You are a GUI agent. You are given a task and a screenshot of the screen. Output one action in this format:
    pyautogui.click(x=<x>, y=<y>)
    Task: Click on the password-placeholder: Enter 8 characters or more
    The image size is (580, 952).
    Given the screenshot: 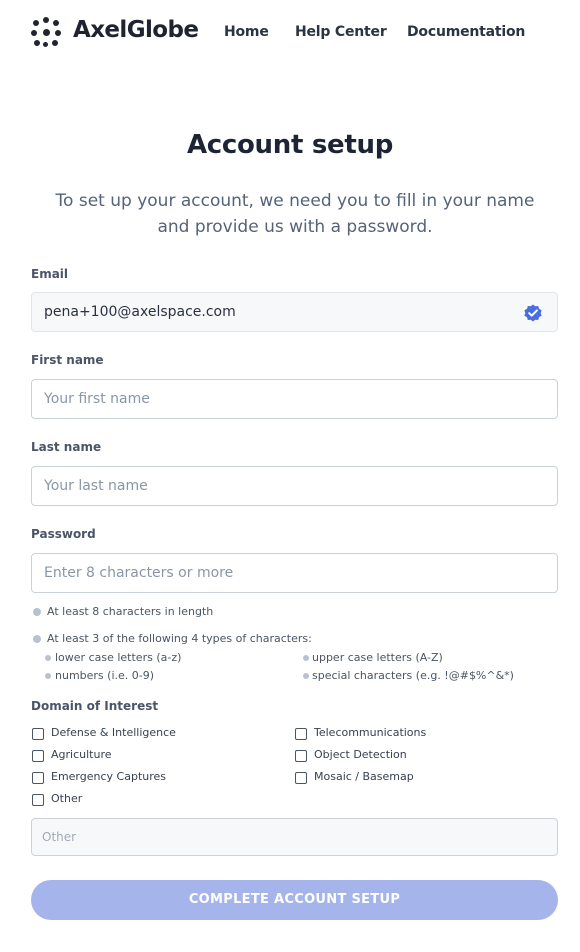 What is the action you would take?
    pyautogui.click(x=139, y=573)
    